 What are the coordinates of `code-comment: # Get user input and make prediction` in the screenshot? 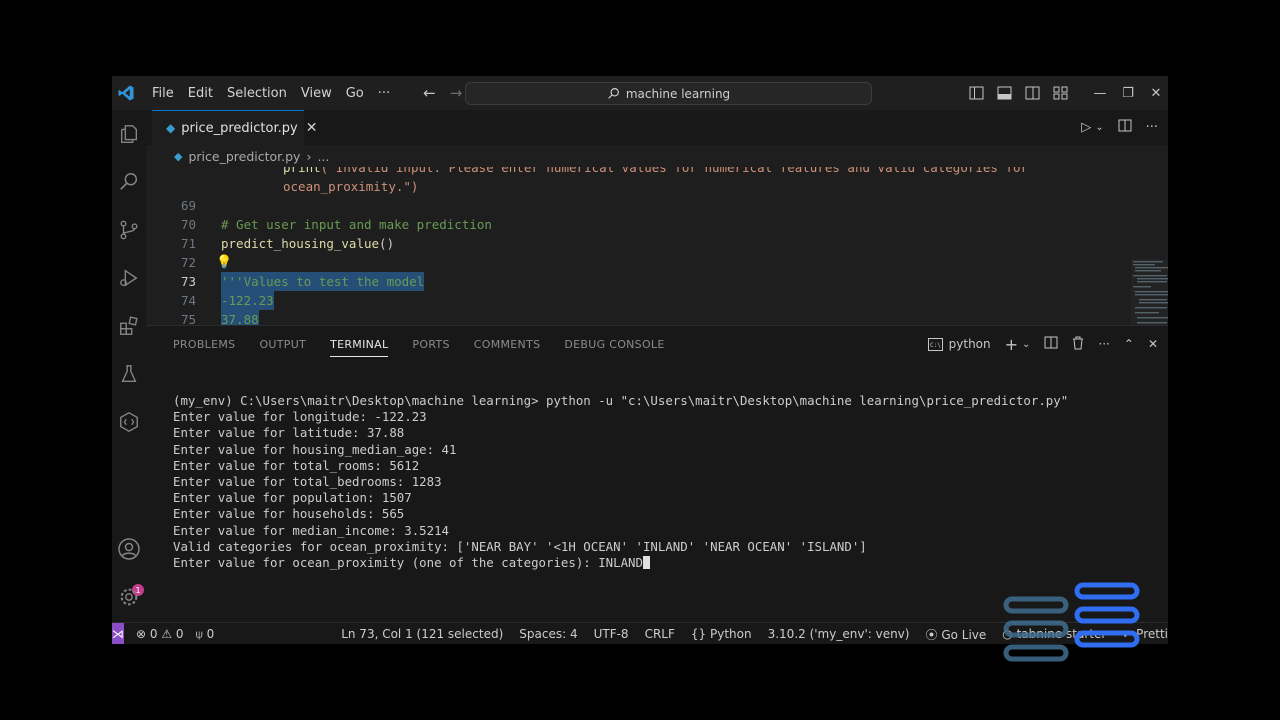 It's located at (356, 224).